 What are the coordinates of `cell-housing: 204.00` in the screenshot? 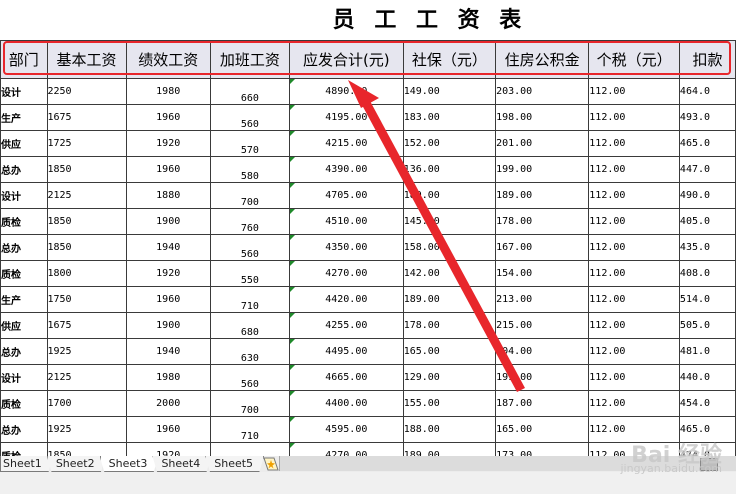 It's located at (542, 351).